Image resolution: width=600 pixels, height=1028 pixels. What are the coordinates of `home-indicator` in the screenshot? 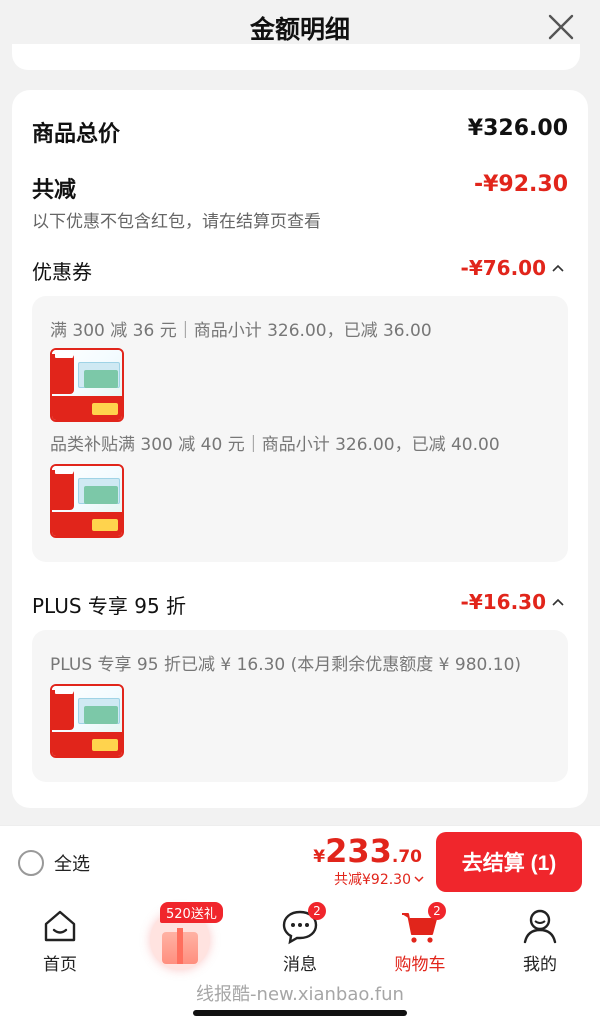 It's located at (300, 1013).